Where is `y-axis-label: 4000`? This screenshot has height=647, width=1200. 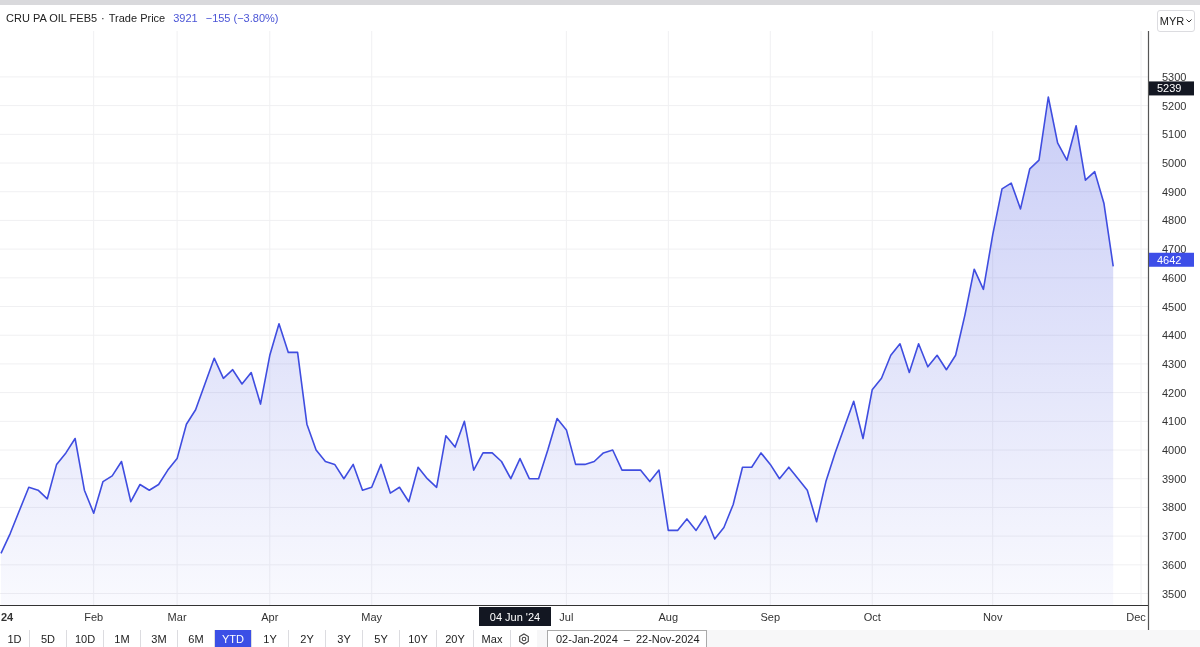
y-axis-label: 4000 is located at coordinates (1174, 450).